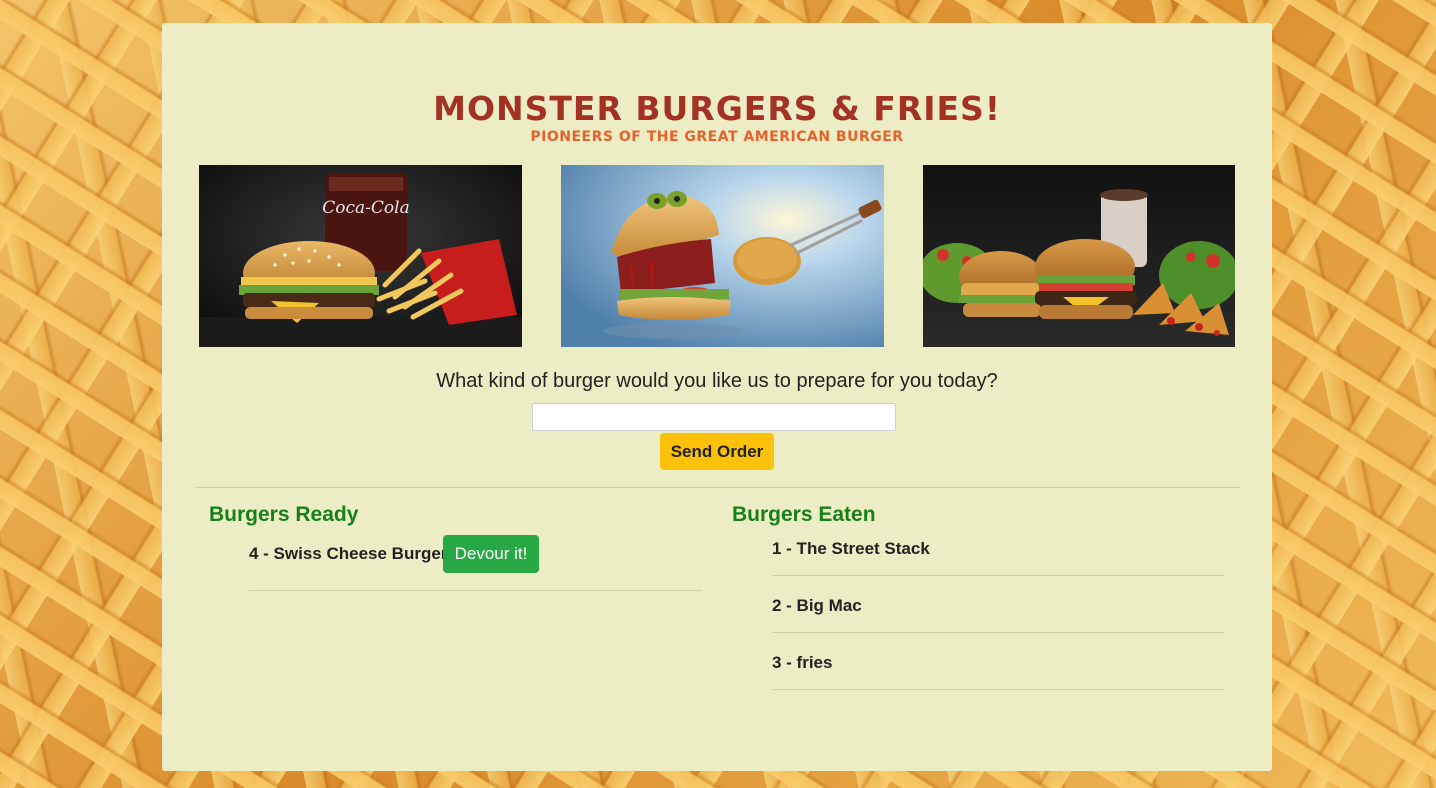  Describe the element at coordinates (851, 548) in the screenshot. I see `eaten-item-label: 1 - The Street Stack` at that location.